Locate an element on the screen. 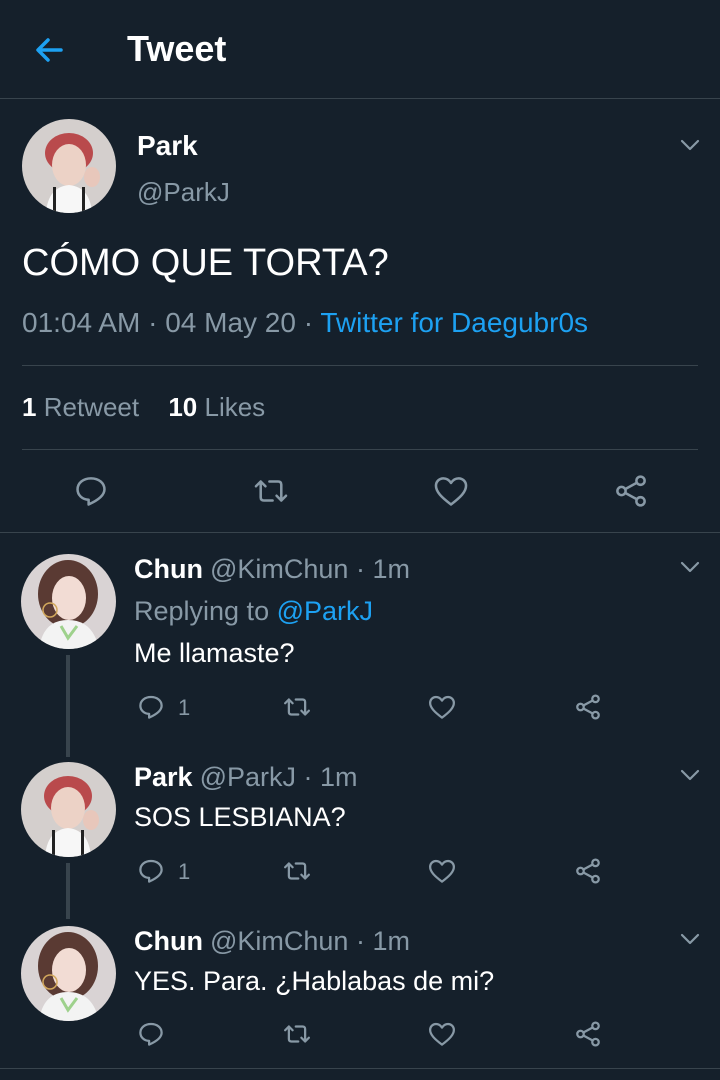 The width and height of the screenshot is (720, 1080). replying-to: Replying to @ParkJ is located at coordinates (253, 611).